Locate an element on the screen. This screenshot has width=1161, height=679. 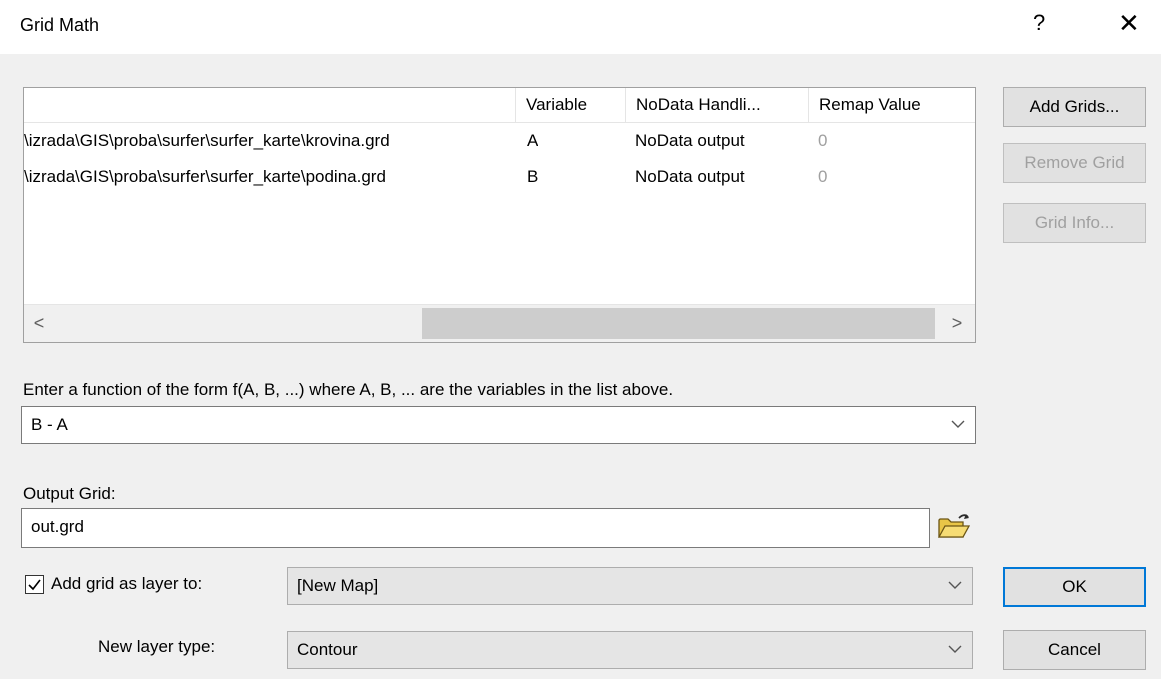
output-grid-label: Output Grid: is located at coordinates (69, 493).